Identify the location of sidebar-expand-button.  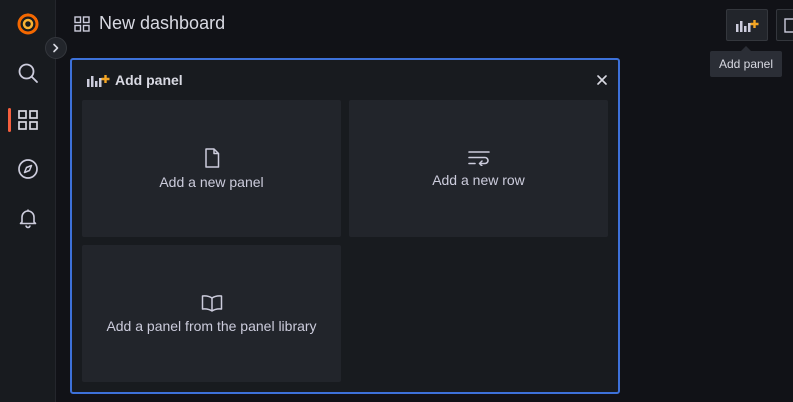
(56, 48).